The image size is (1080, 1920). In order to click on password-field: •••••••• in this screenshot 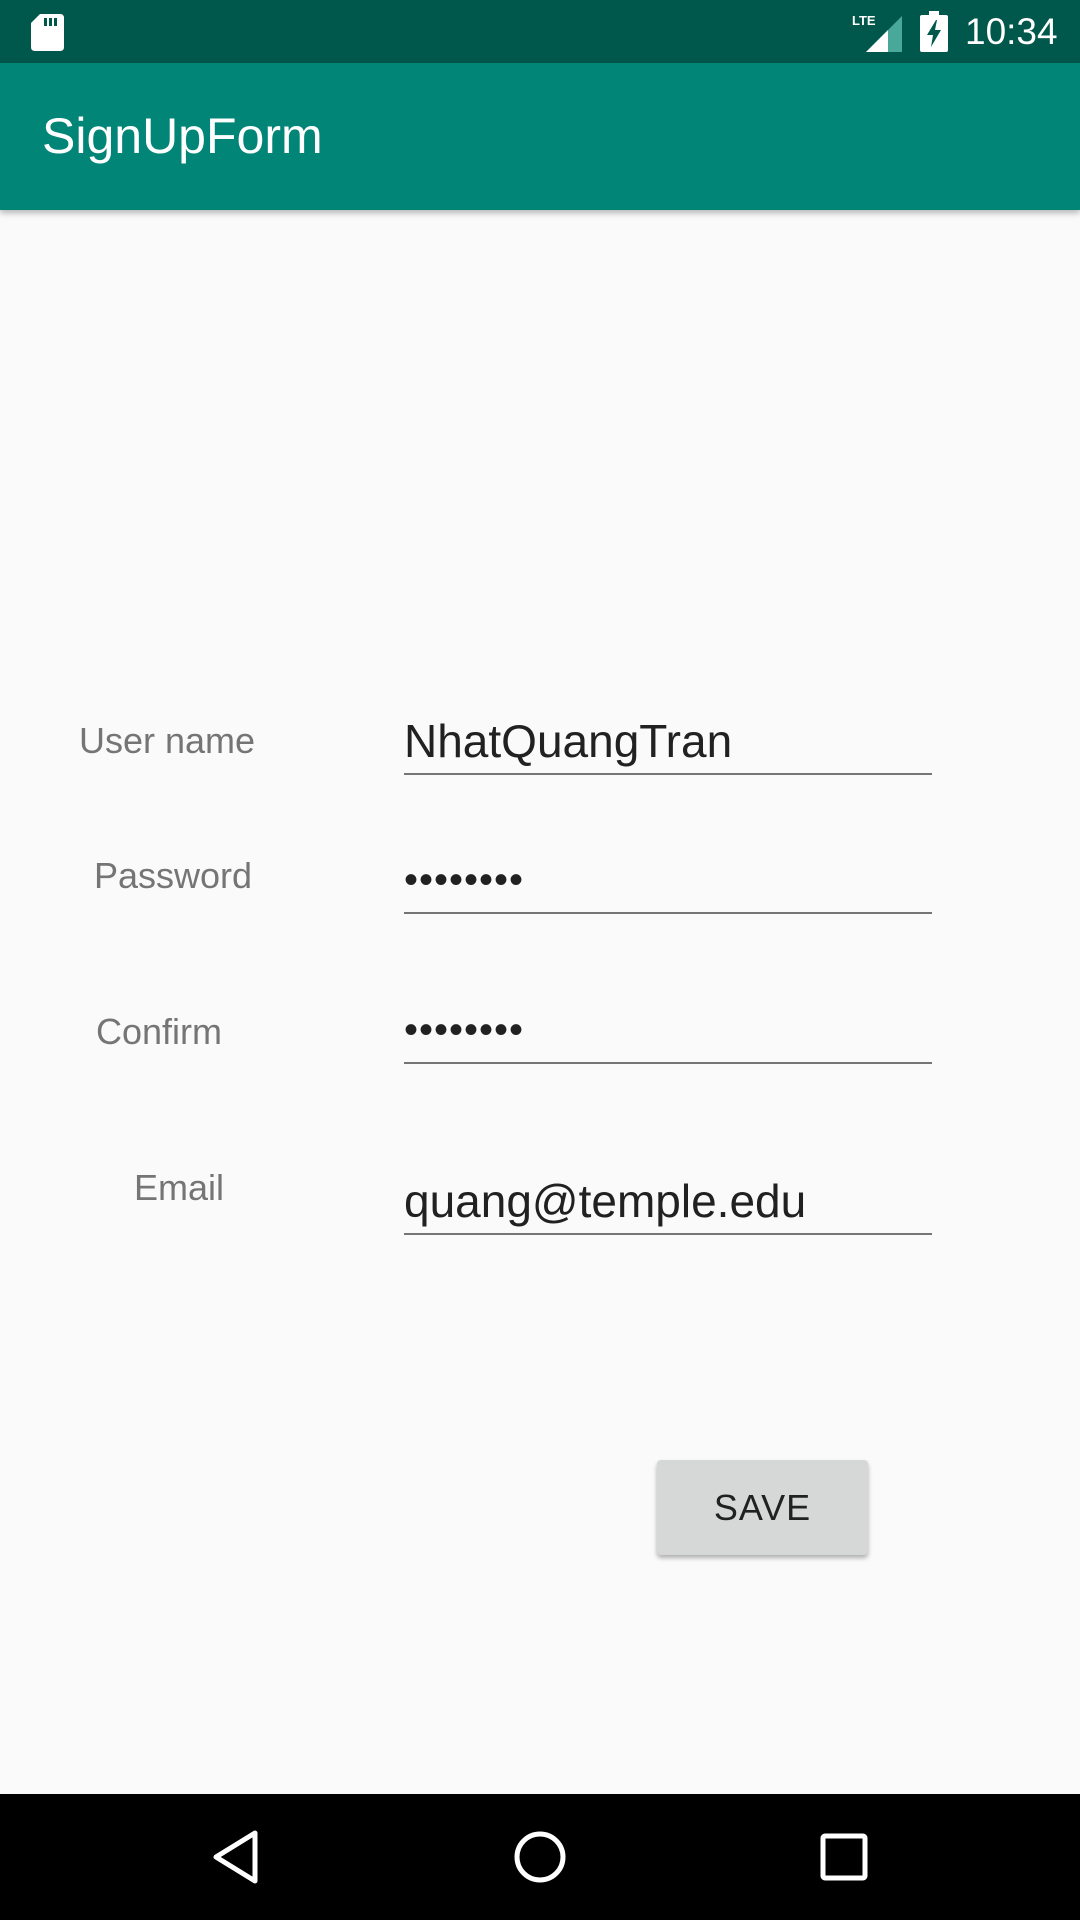, I will do `click(668, 881)`.